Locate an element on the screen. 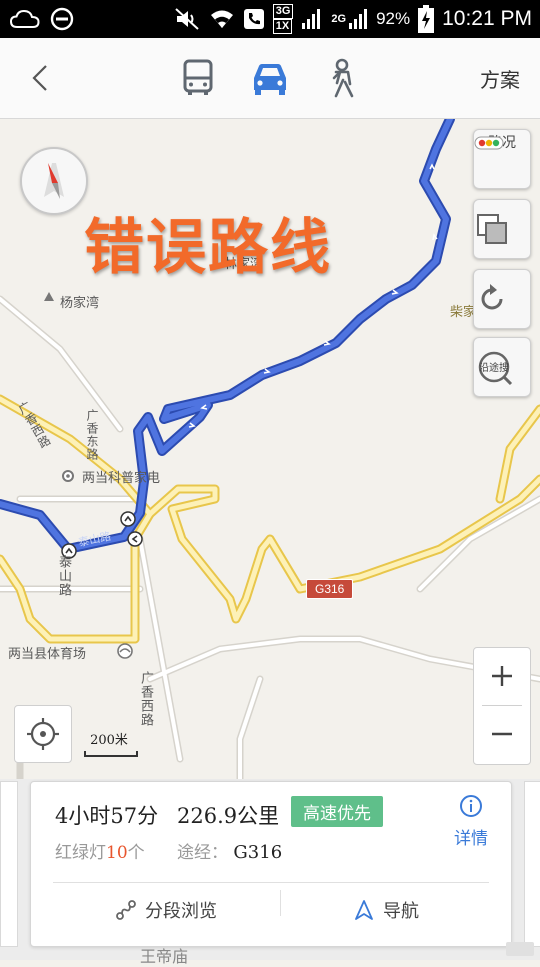 The height and width of the screenshot is (967, 540). route-mode-bar: 方案 is located at coordinates (270, 78).